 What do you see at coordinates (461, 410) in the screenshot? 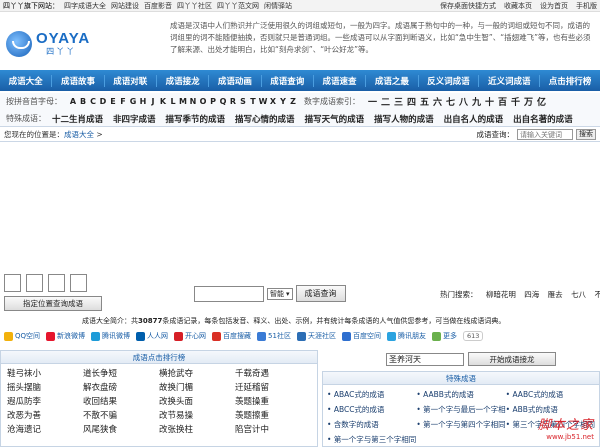
I see `special-idiom-link: 第一个字与最后一个字相同` at bounding box center [461, 410].